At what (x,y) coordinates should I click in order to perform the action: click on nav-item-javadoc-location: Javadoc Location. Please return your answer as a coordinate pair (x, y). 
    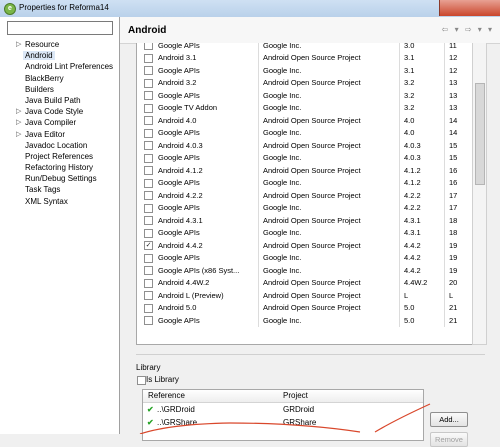
    Looking at the image, I should click on (59, 145).